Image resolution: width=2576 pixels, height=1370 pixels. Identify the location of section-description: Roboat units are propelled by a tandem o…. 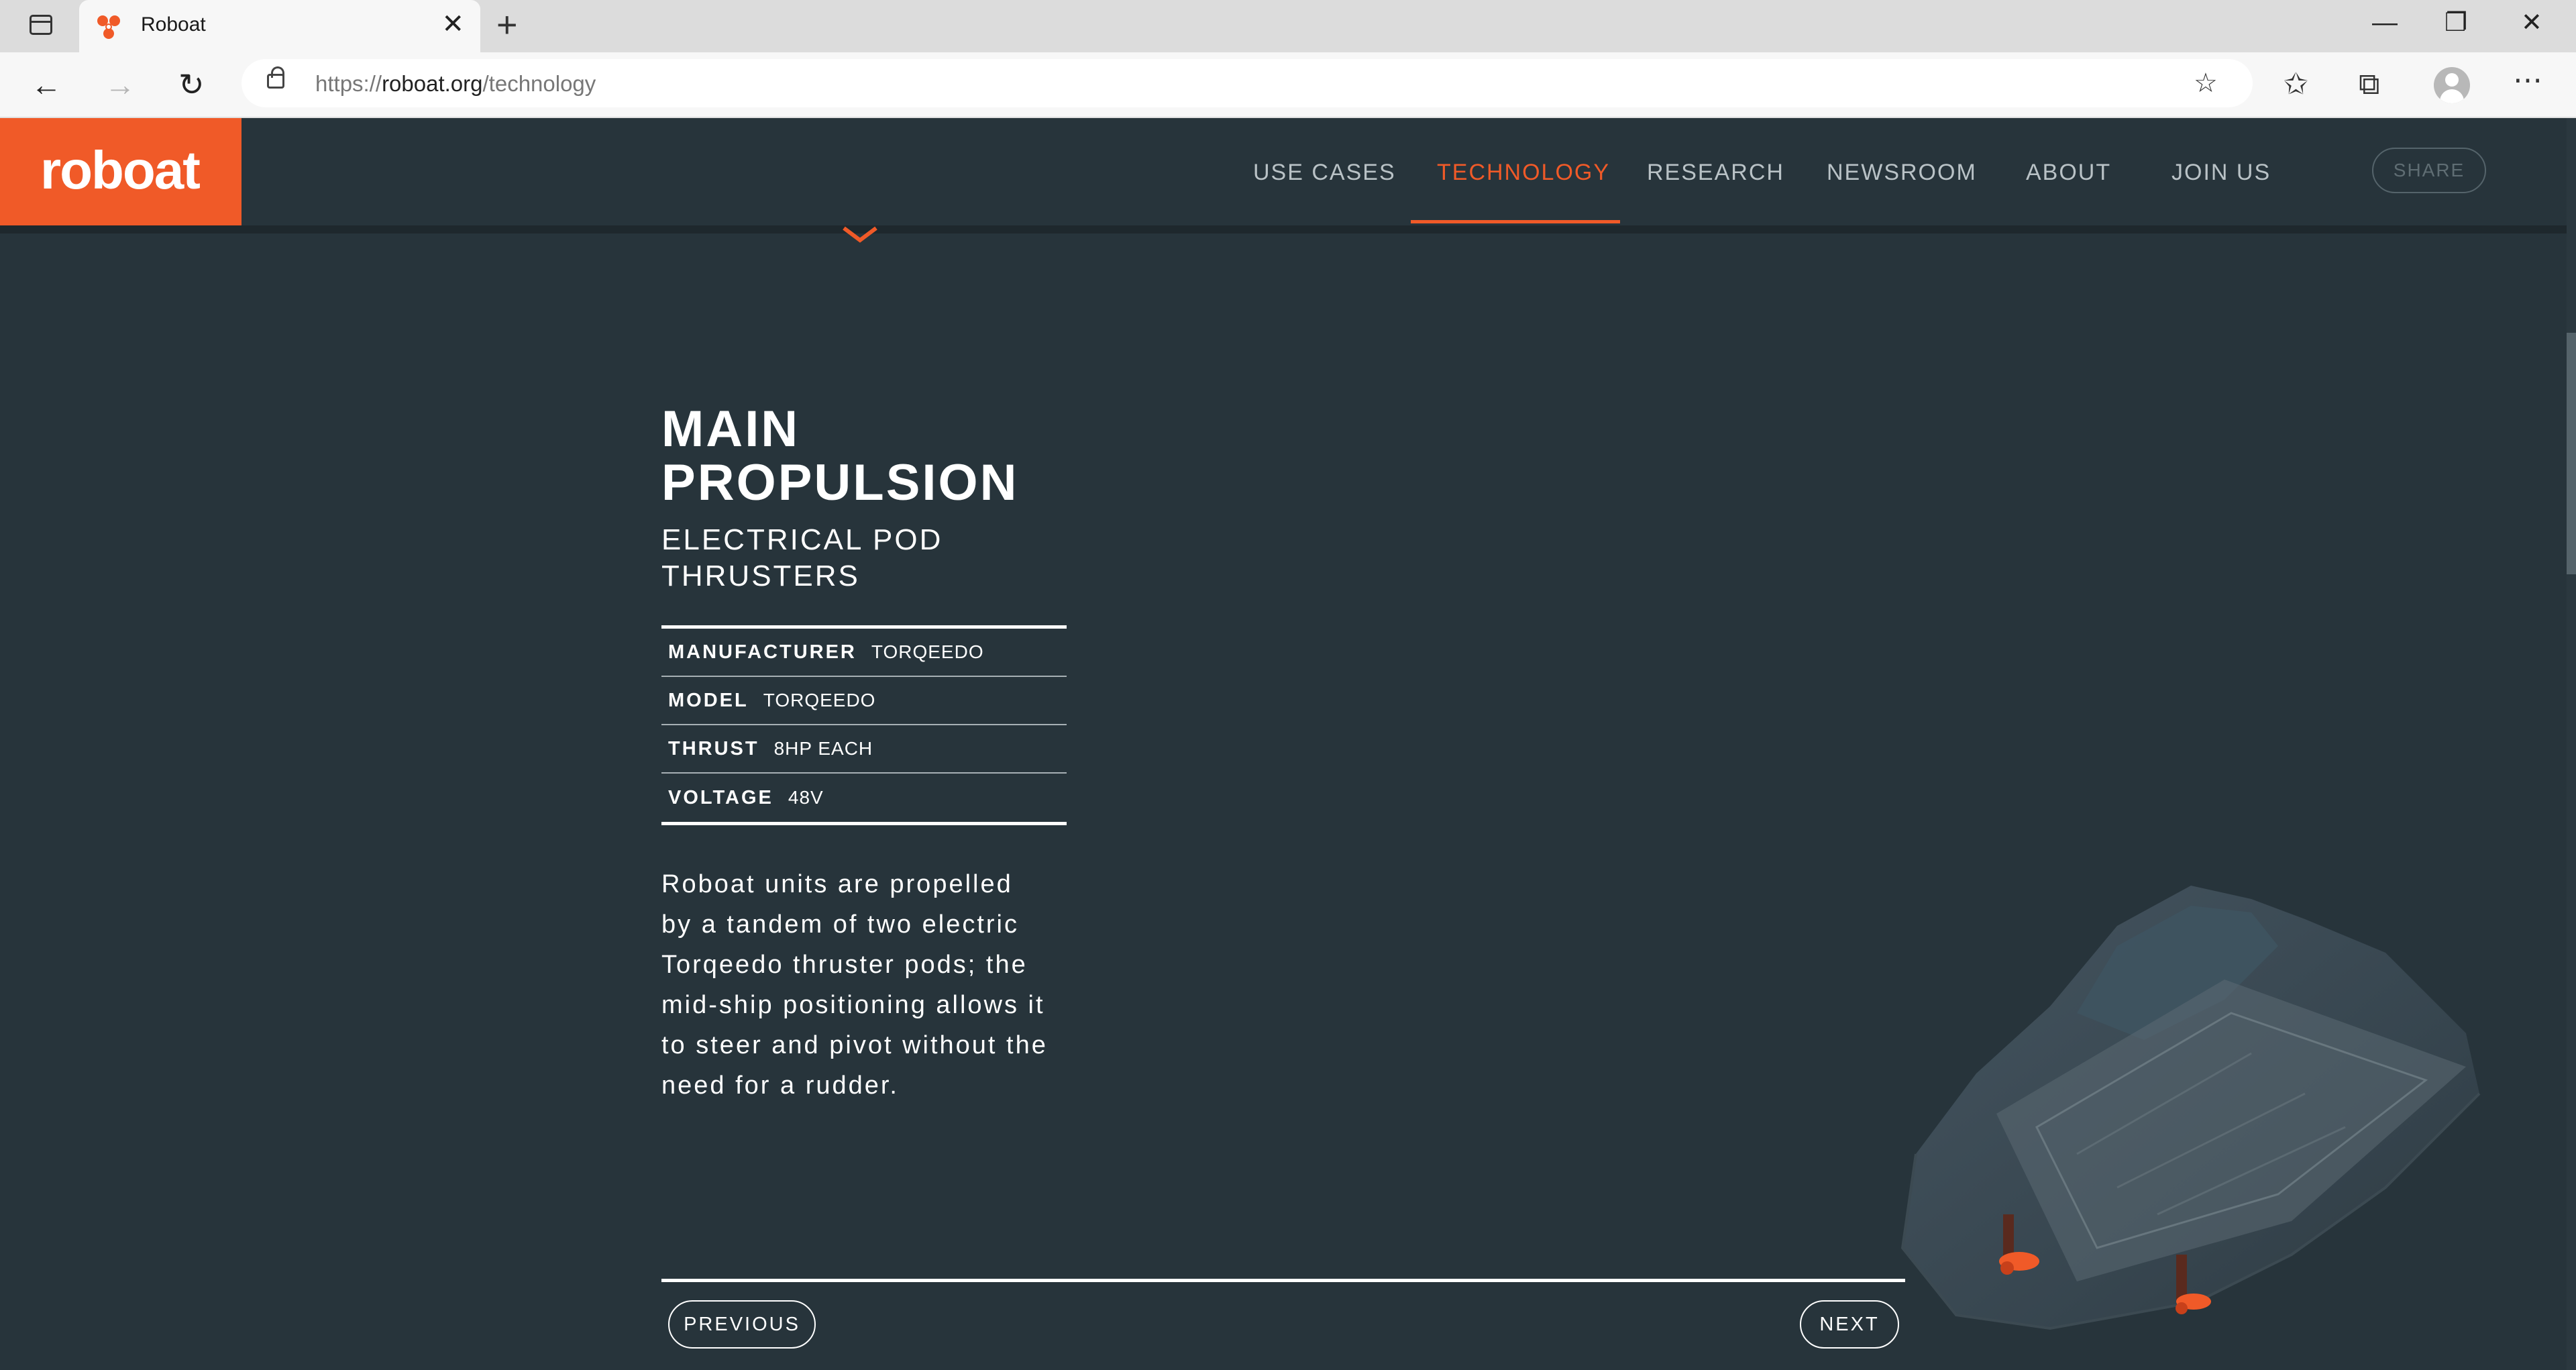
(854, 985).